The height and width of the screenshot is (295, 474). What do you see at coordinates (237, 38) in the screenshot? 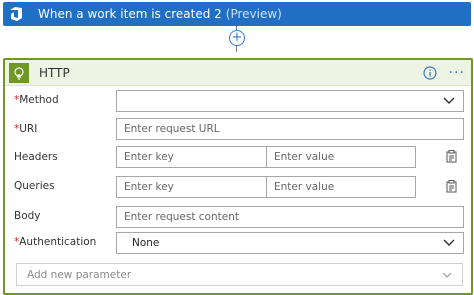
I see `add-step-icon: +` at bounding box center [237, 38].